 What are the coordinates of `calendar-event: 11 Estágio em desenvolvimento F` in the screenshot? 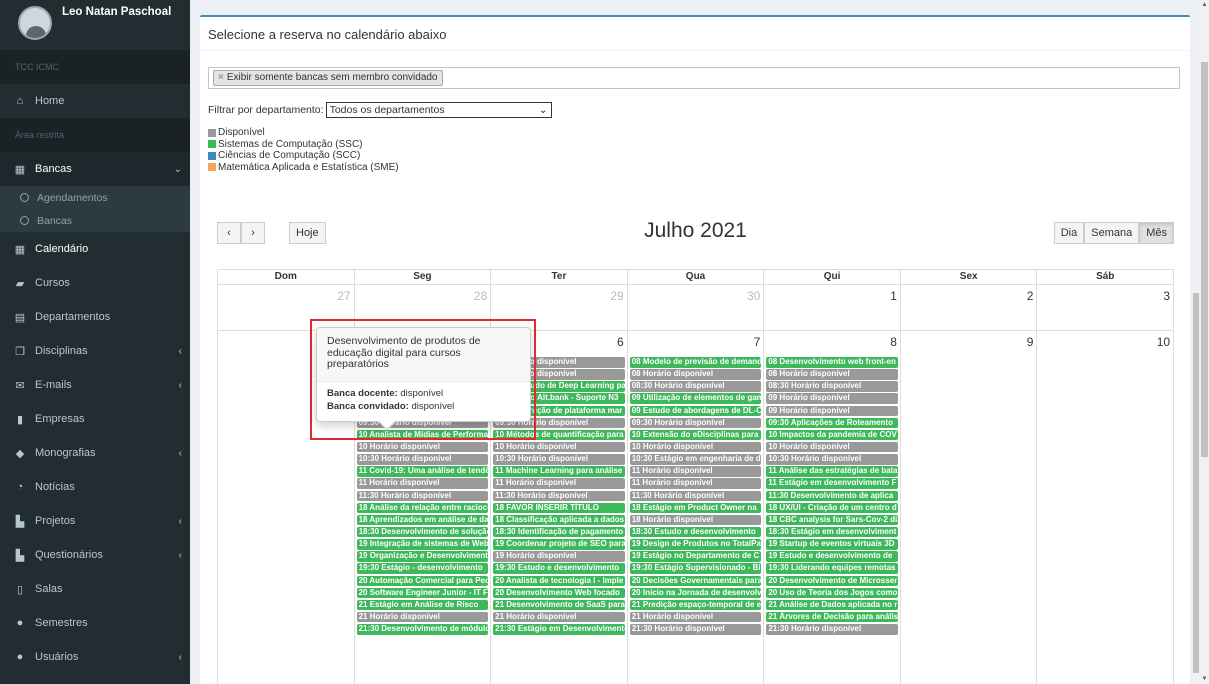 It's located at (832, 483).